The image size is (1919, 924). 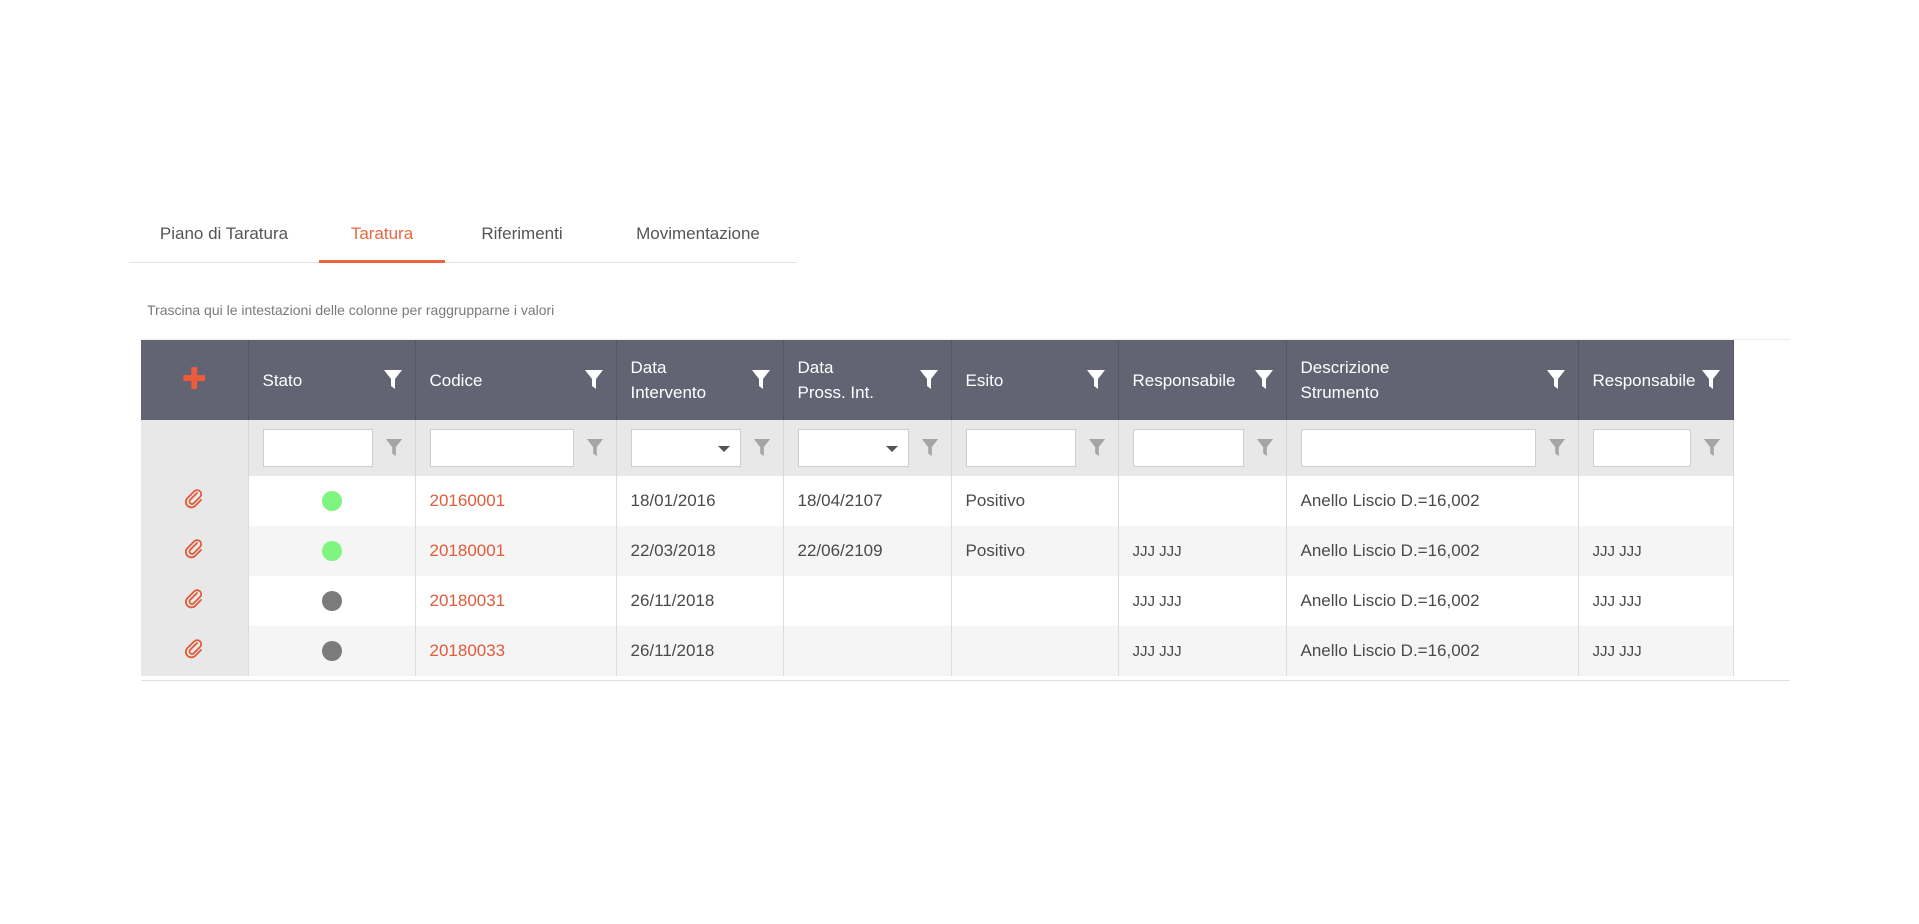 What do you see at coordinates (965, 680) in the screenshot?
I see `grid-bottom-border` at bounding box center [965, 680].